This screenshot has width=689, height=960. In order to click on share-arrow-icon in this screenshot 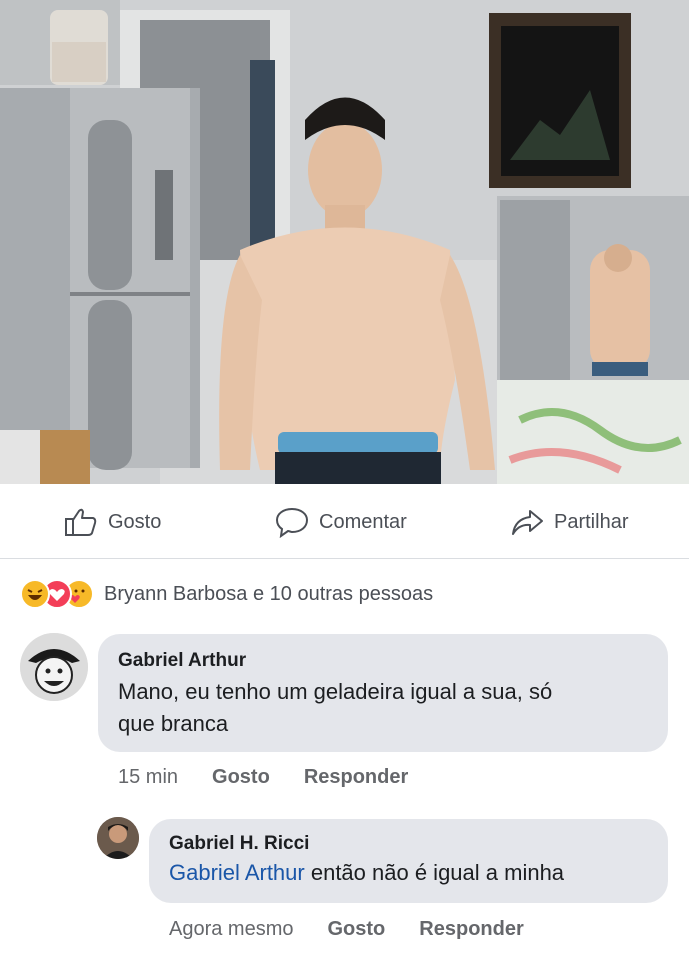, I will do `click(527, 522)`.